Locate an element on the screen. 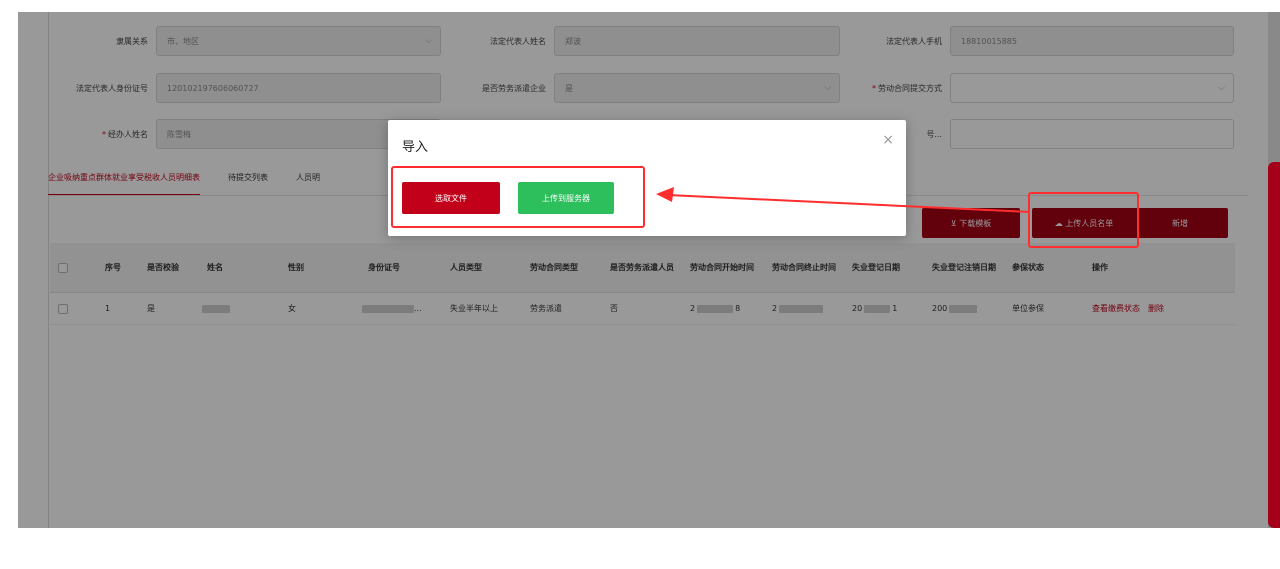 The width and height of the screenshot is (1280, 569). annotation-arrow is located at coordinates (843, 200).